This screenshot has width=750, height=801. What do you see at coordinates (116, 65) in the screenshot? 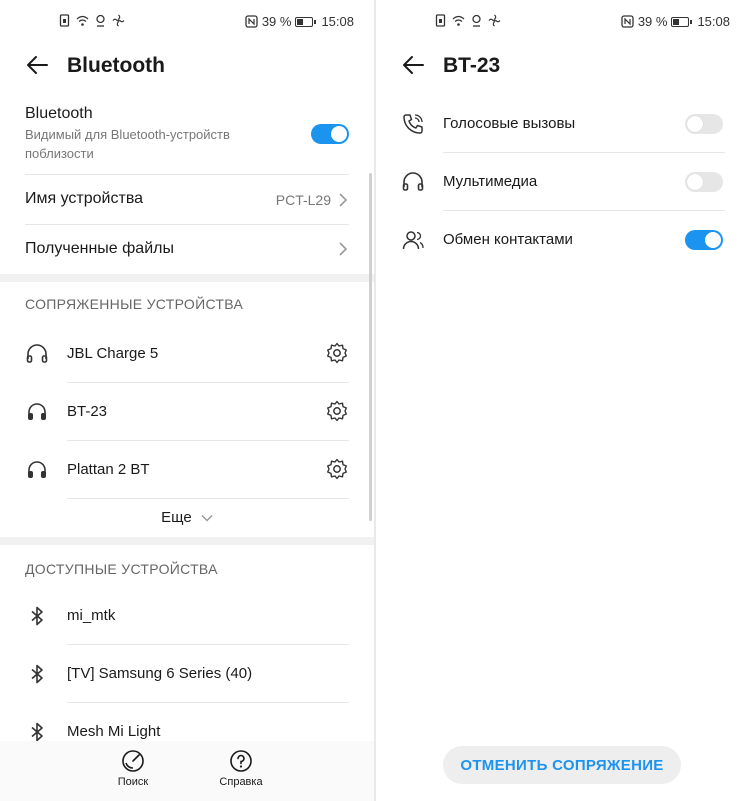
I see `page-title: Bluetooth` at bounding box center [116, 65].